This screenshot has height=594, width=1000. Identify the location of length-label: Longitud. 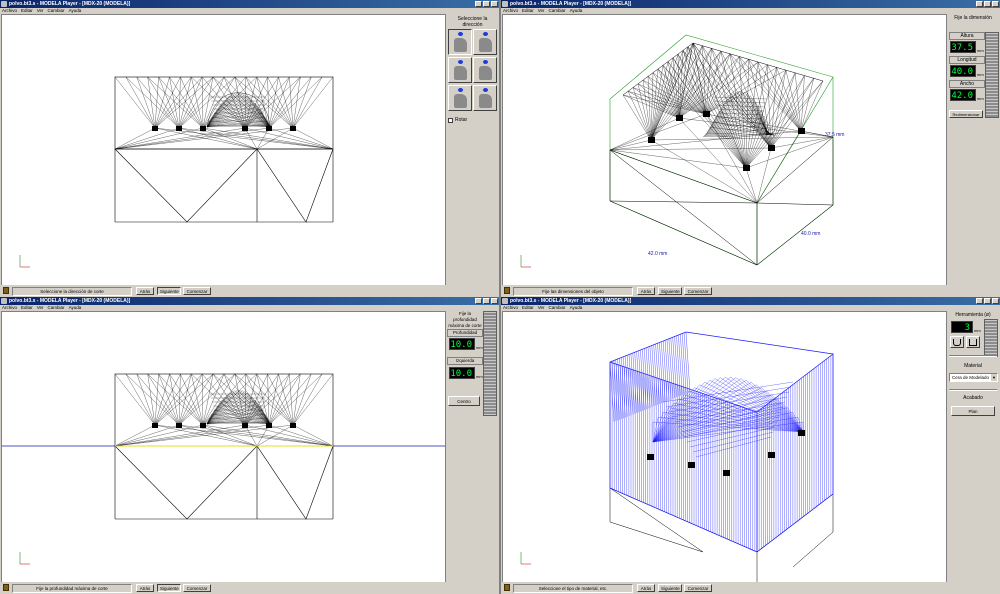
(967, 60).